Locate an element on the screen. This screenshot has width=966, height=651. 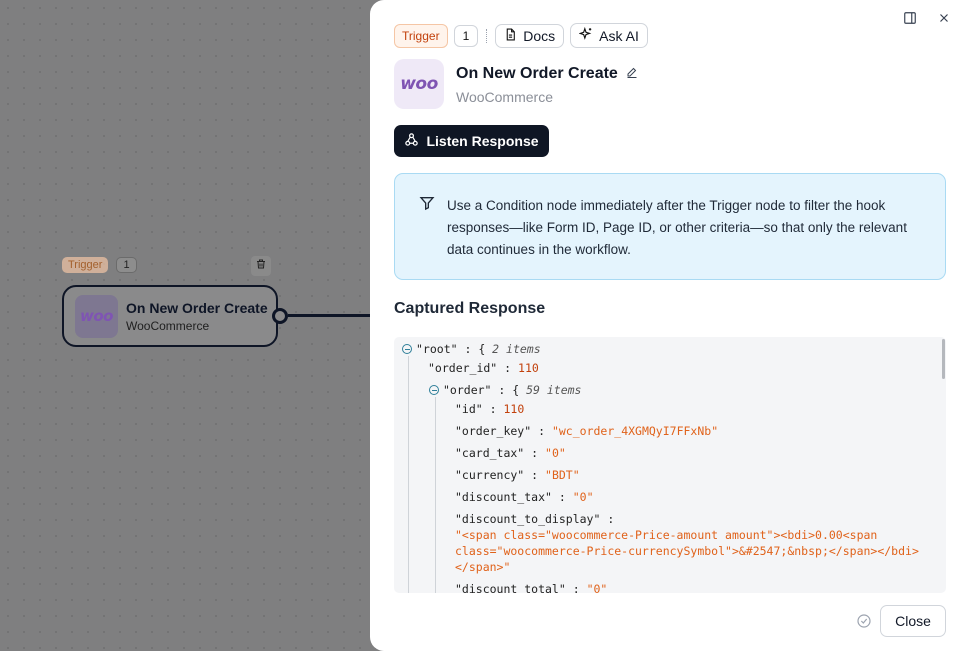
node-count-chip: 1 is located at coordinates (126, 265).